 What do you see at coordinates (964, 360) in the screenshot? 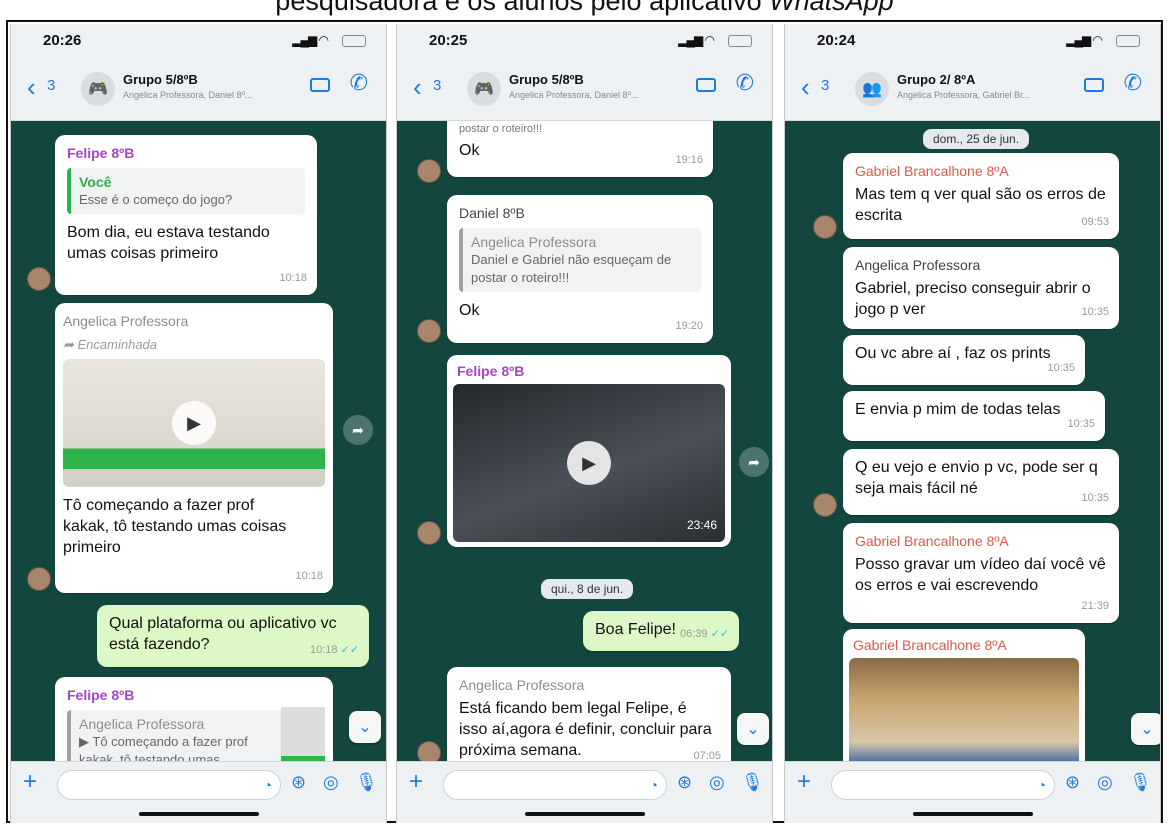
I see `message-bubble: Ou vc abre aí , faz os prints 10:35` at bounding box center [964, 360].